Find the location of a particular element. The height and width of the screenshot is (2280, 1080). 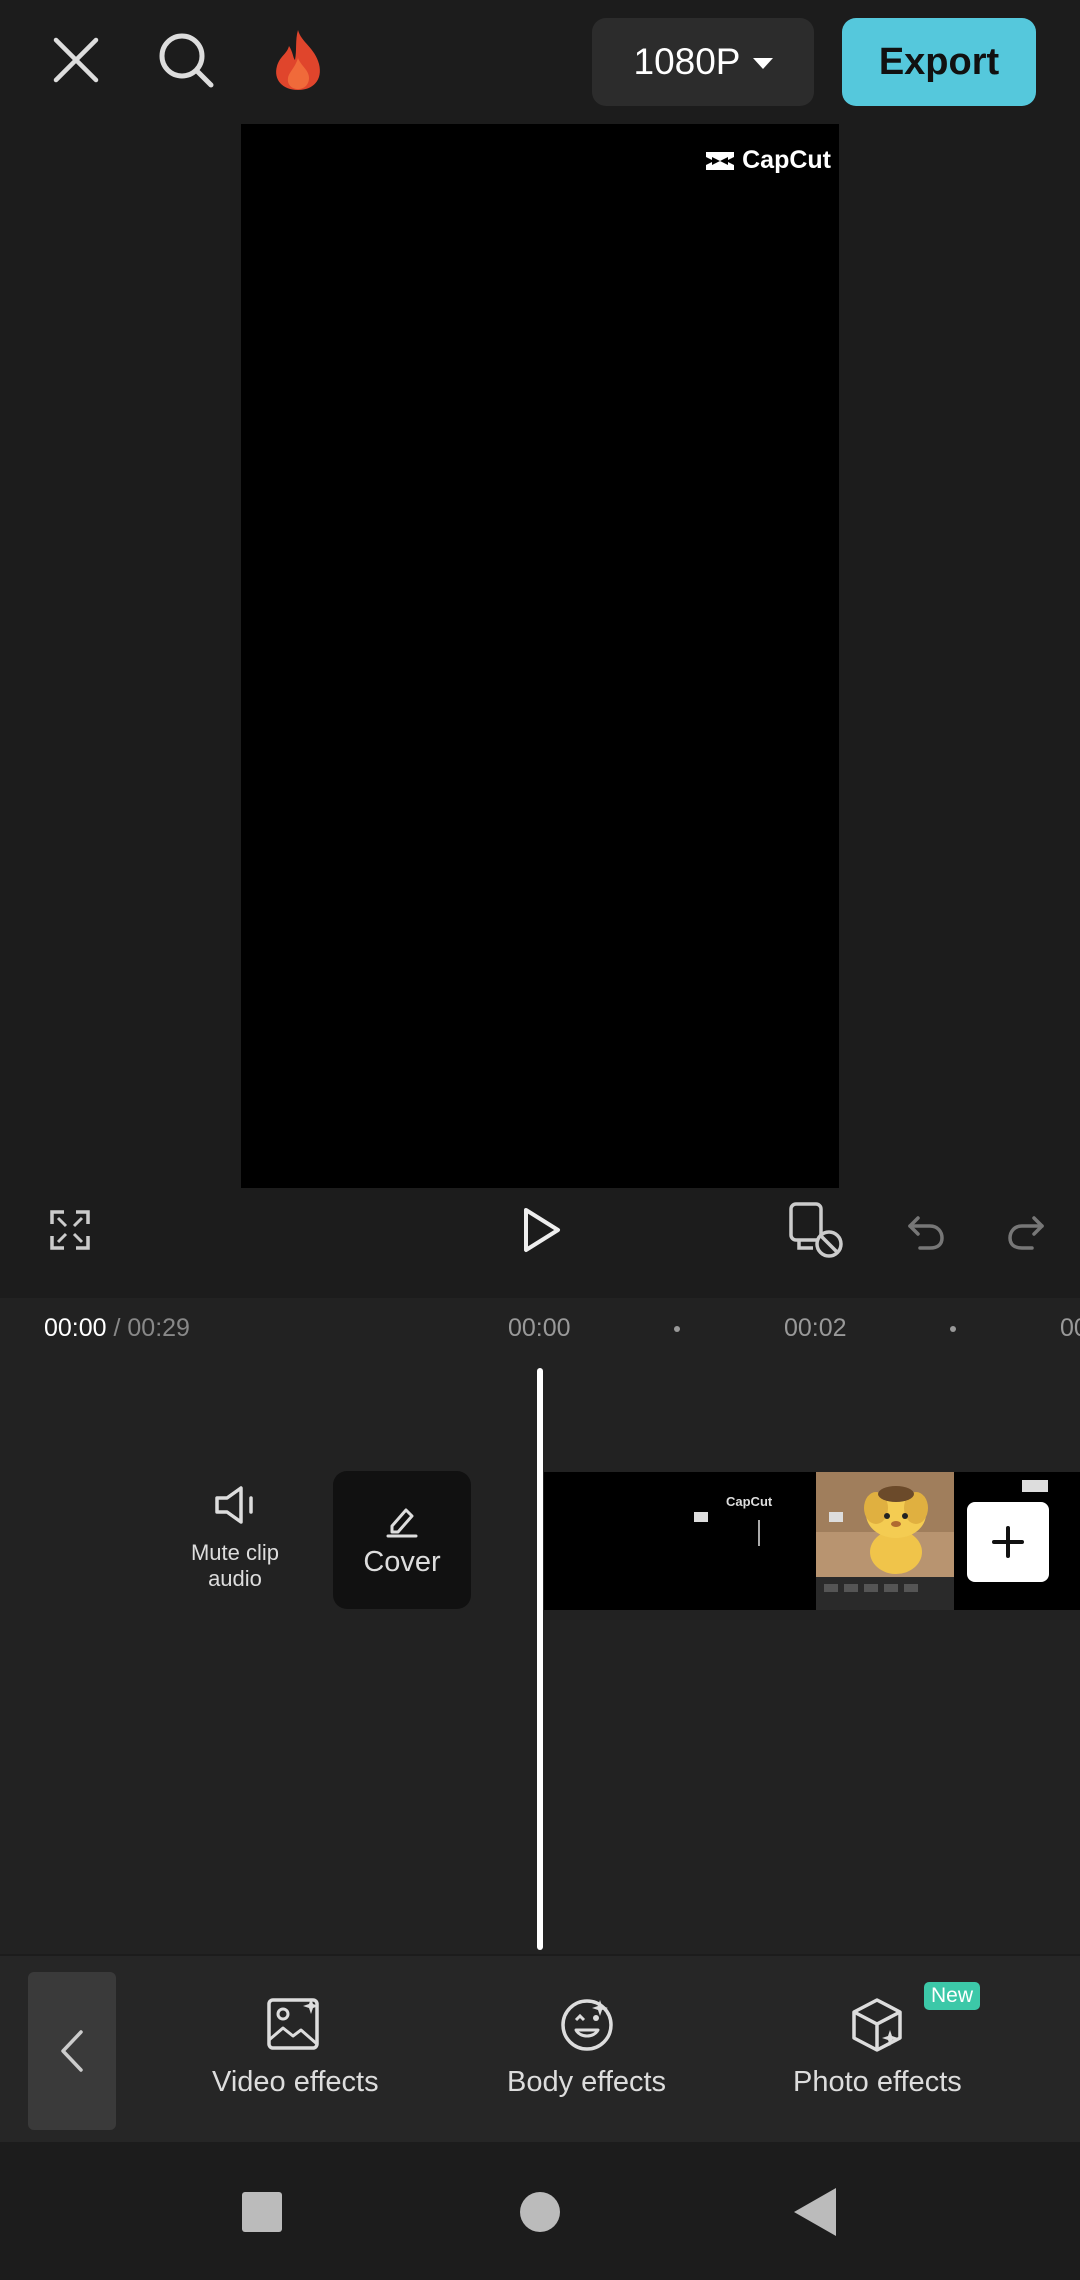

video-effects-icon is located at coordinates (293, 2024).